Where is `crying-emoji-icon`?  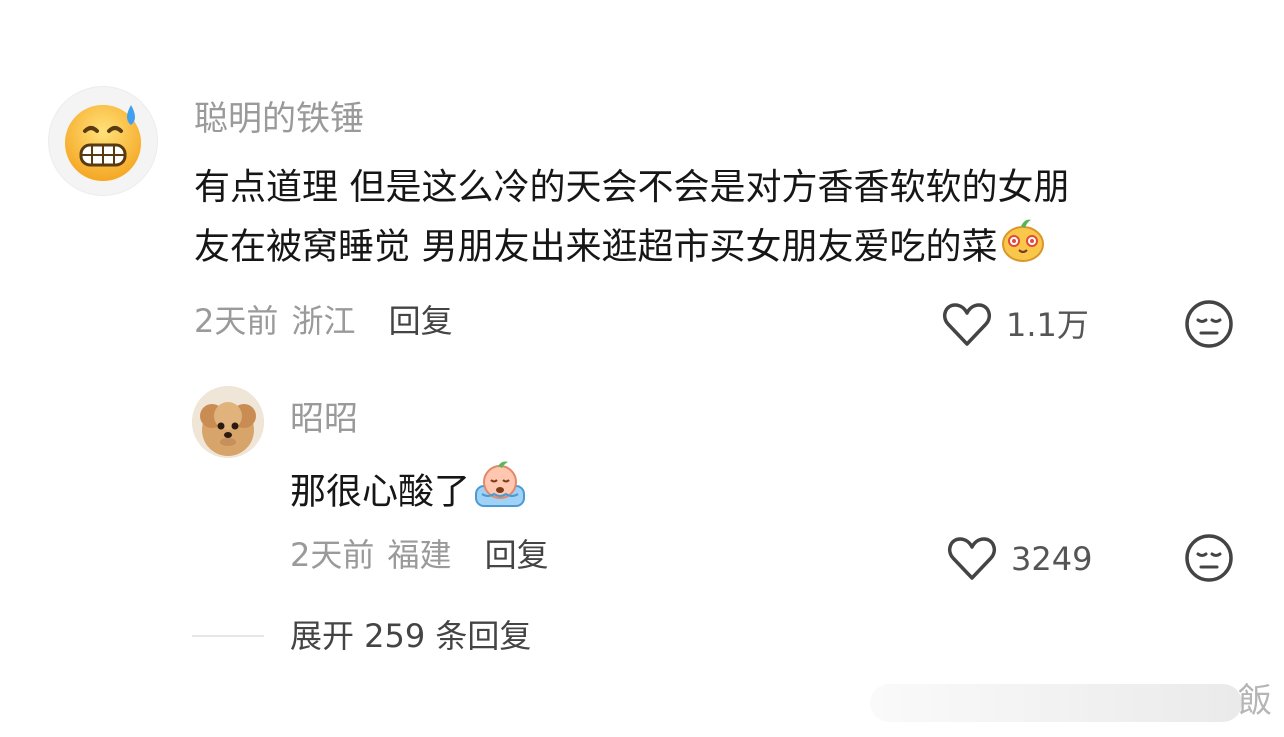 crying-emoji-icon is located at coordinates (500, 493).